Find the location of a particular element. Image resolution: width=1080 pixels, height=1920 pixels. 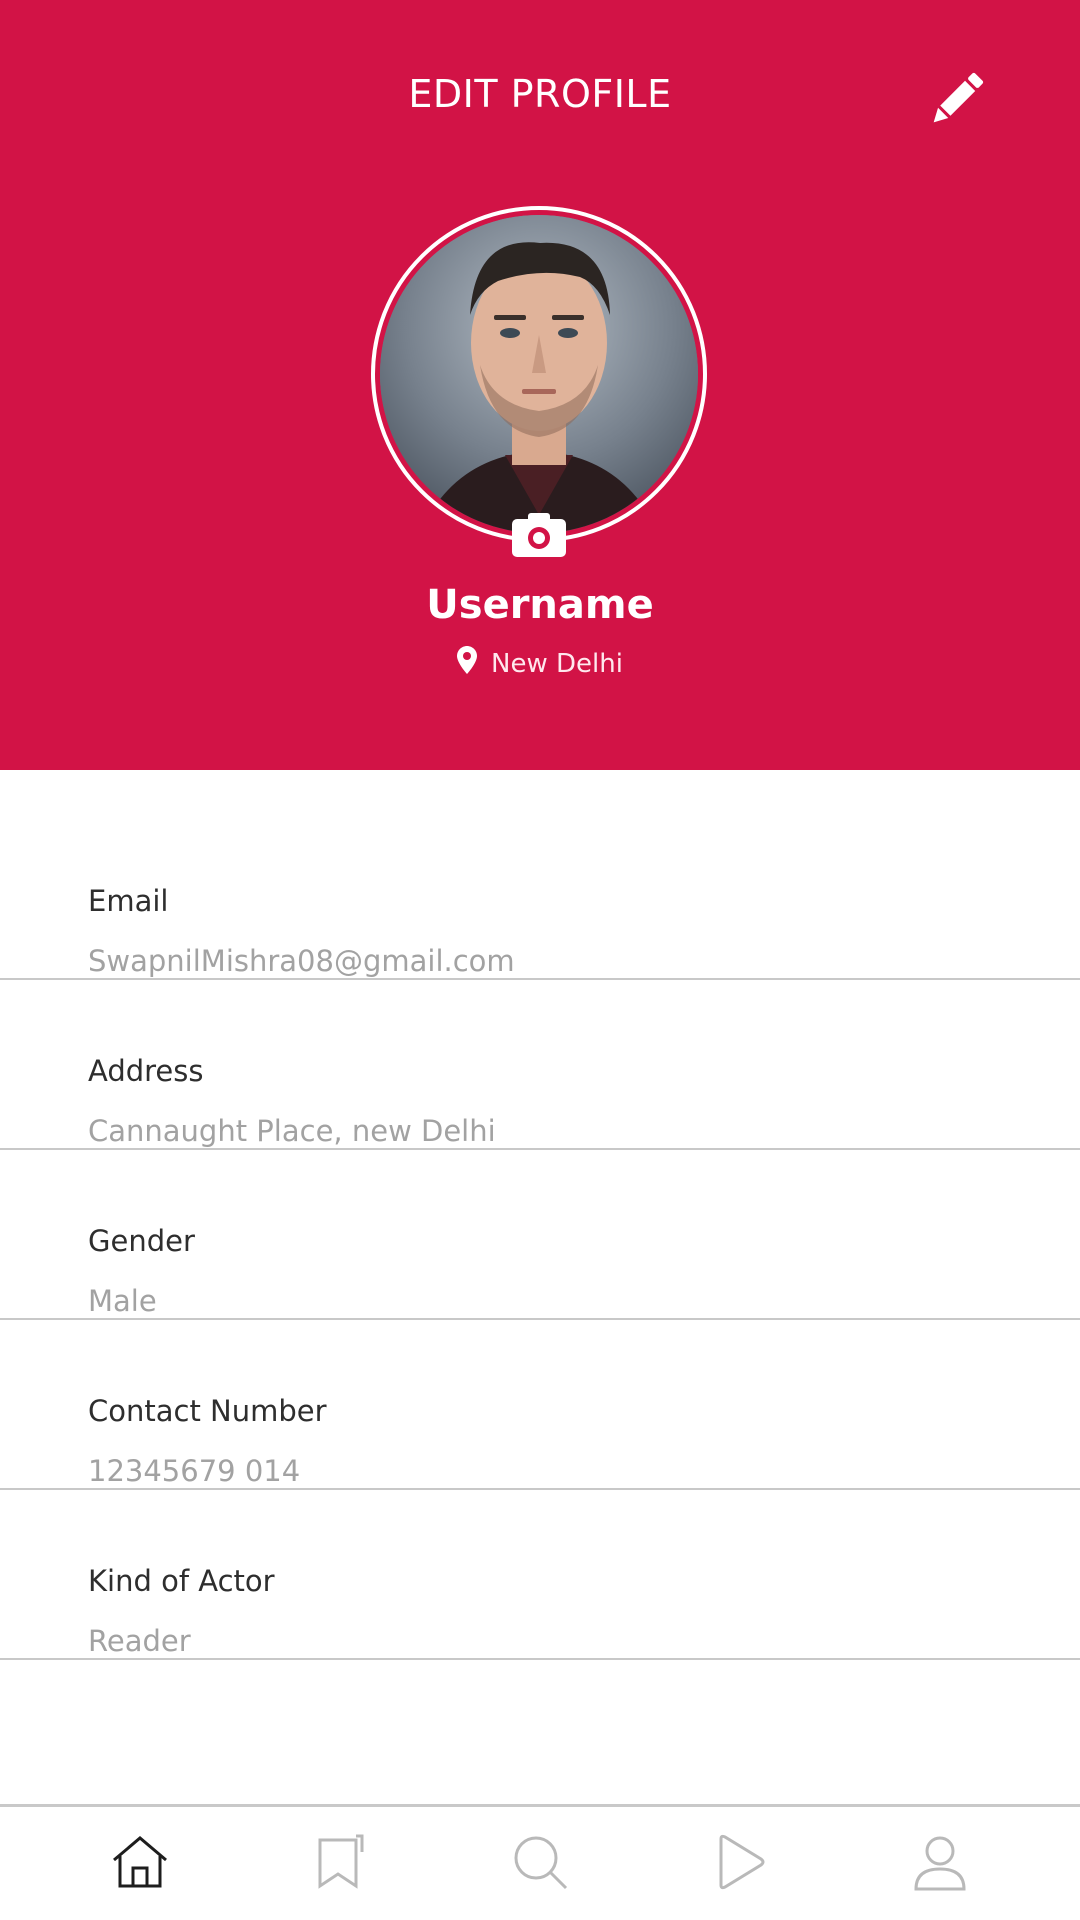

play-icon is located at coordinates (740, 1864).